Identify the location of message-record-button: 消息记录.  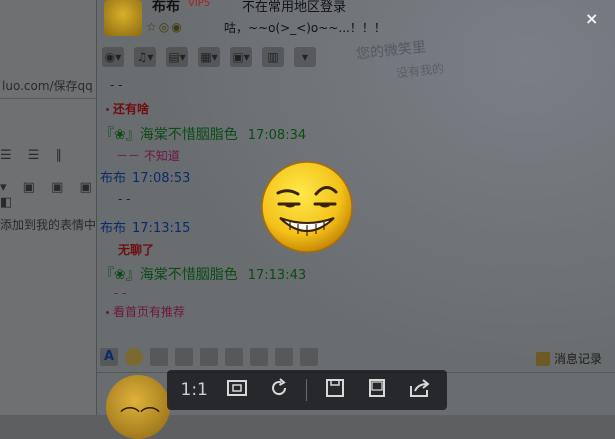
(569, 358).